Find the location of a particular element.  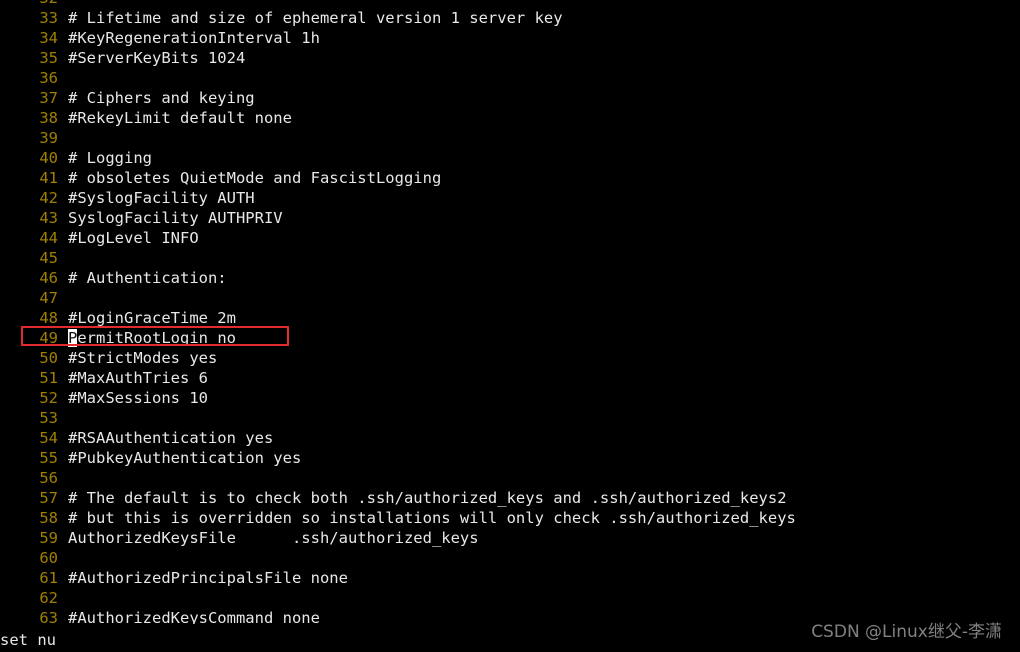

line-text: #AuthorizedKeysCommand none is located at coordinates (194, 616).